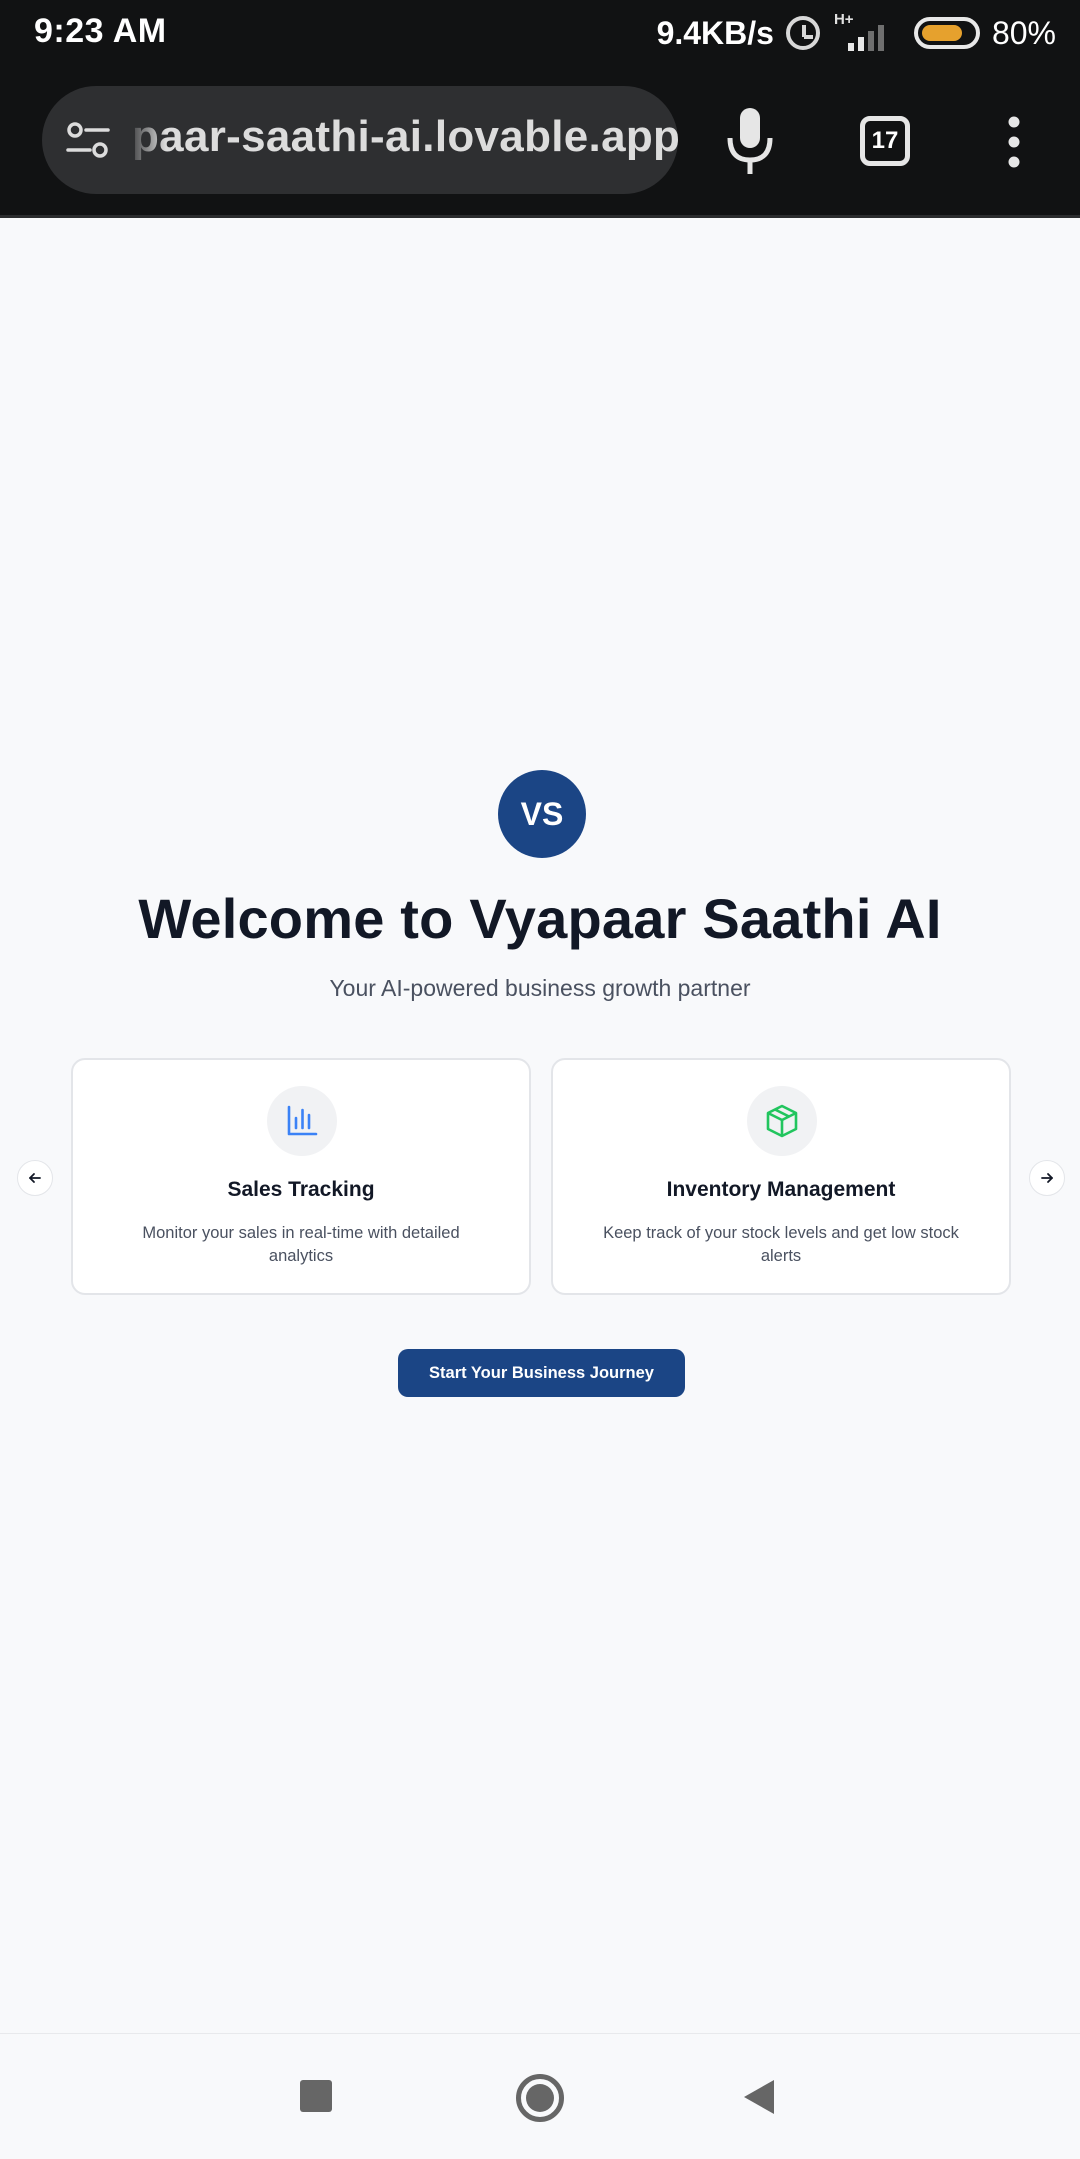 This screenshot has width=1080, height=2159. I want to click on battery-icon, so click(946, 33).